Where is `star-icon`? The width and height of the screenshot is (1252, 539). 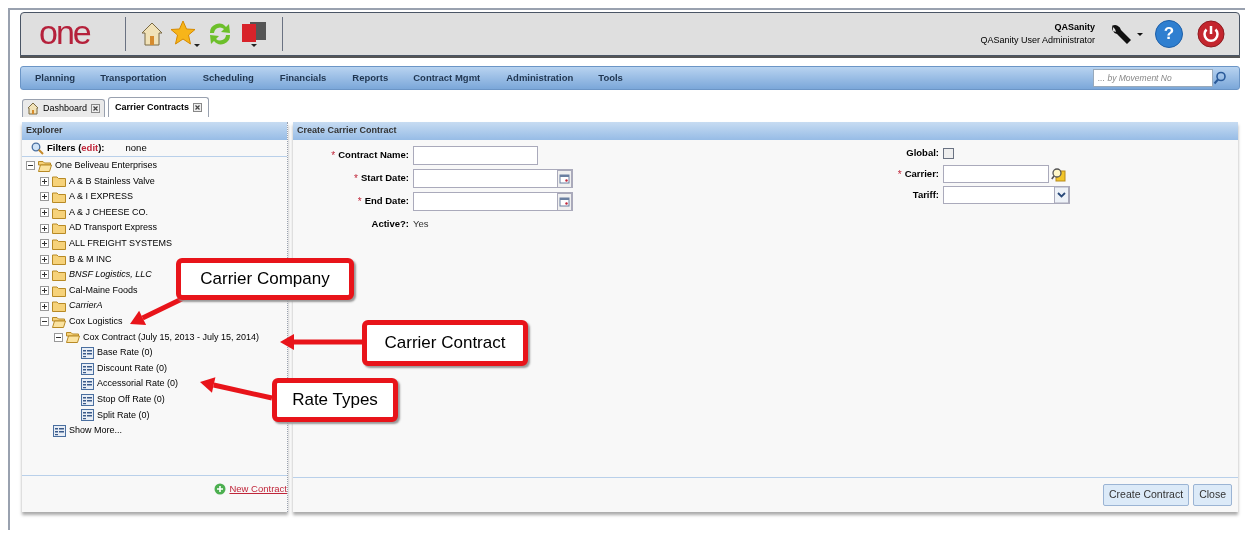
star-icon is located at coordinates (185, 34).